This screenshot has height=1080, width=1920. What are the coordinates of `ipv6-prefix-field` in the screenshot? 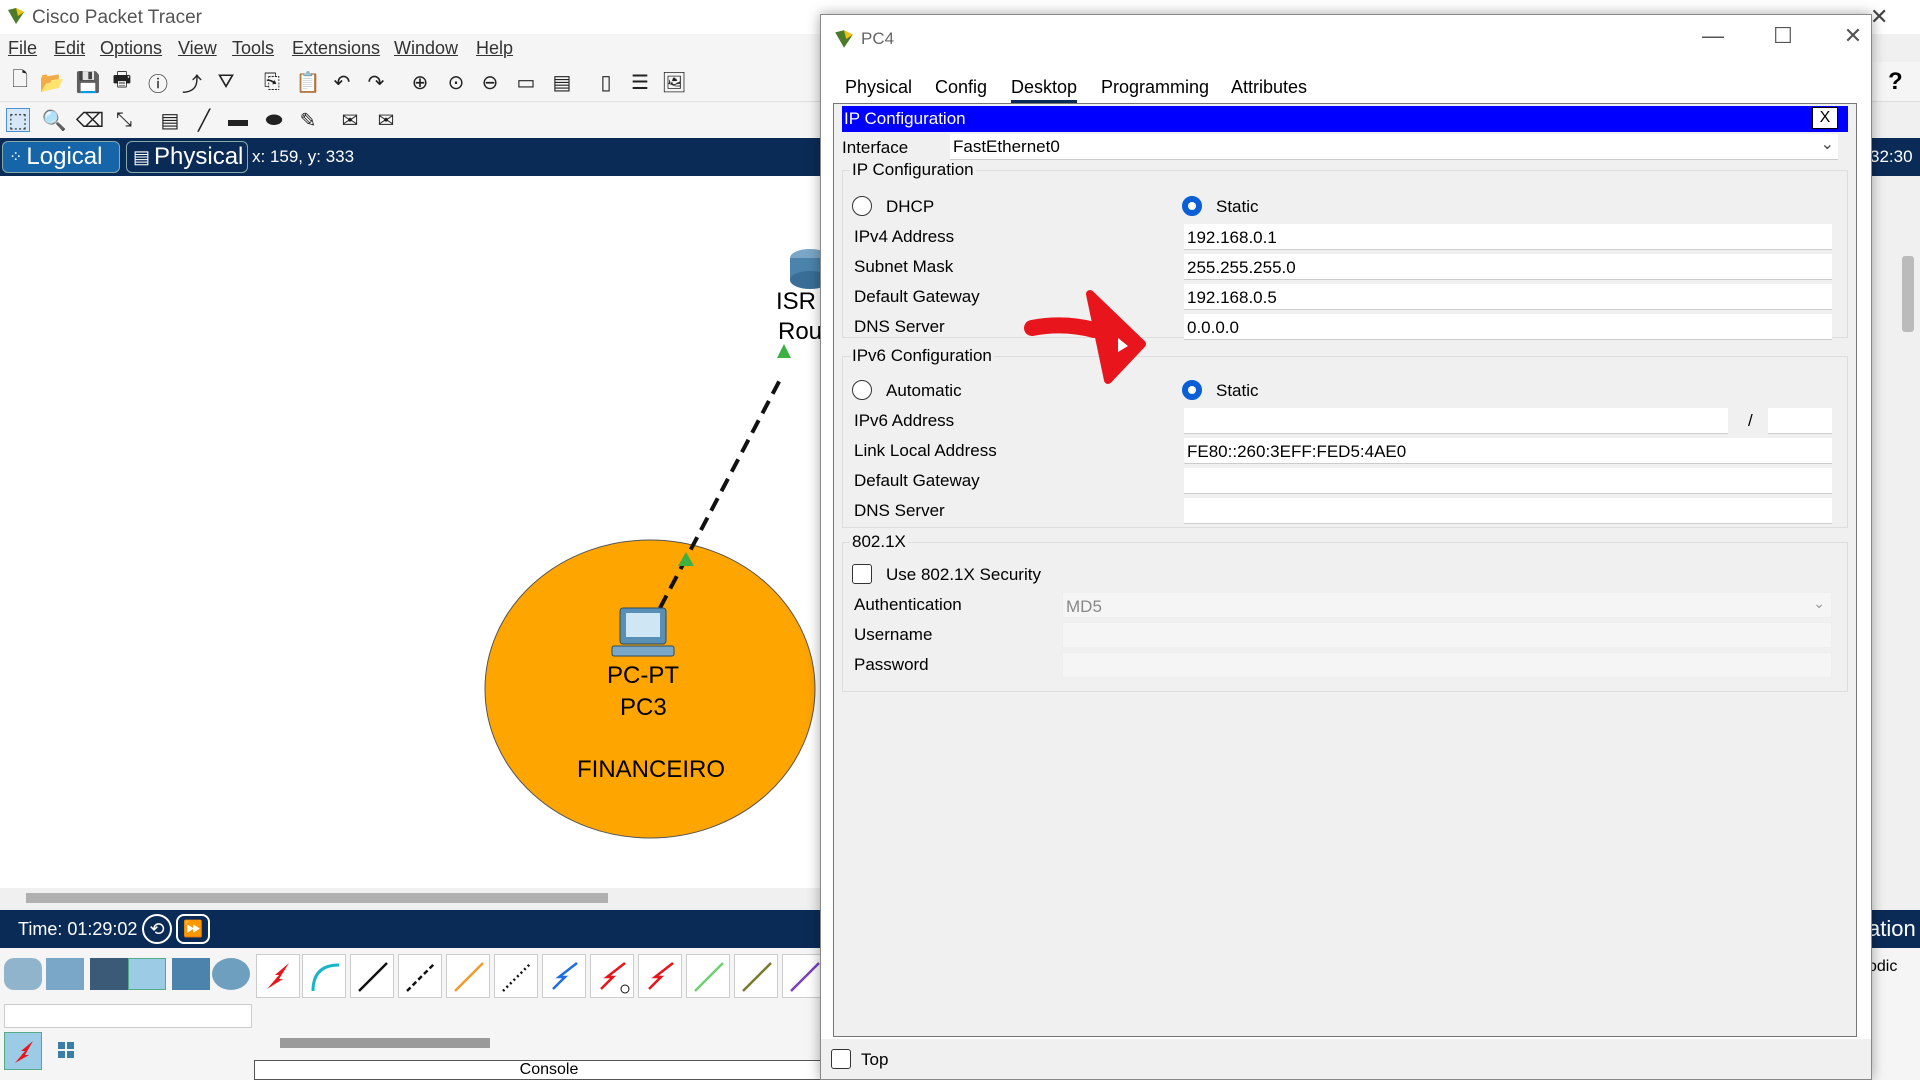 It's located at (1800, 421).